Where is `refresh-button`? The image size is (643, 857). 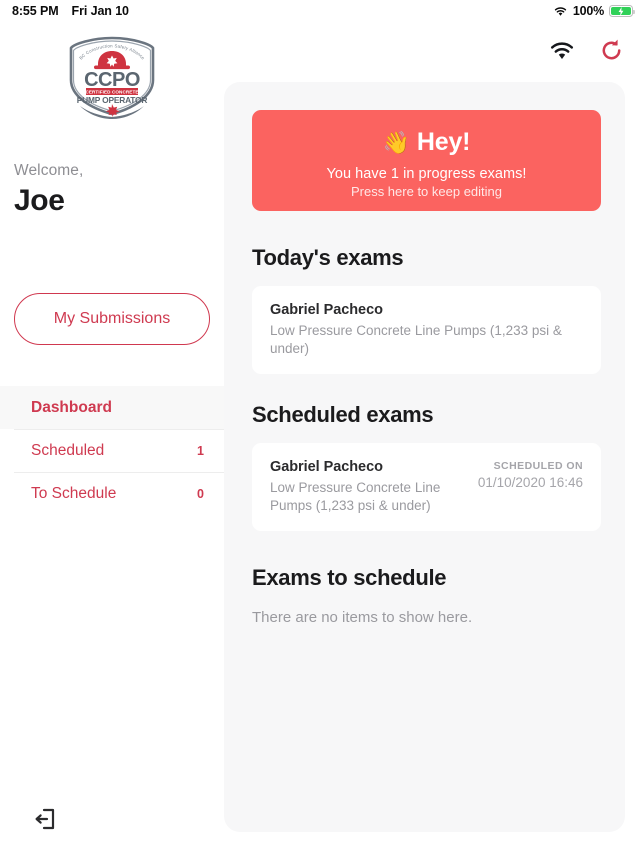 refresh-button is located at coordinates (611, 50).